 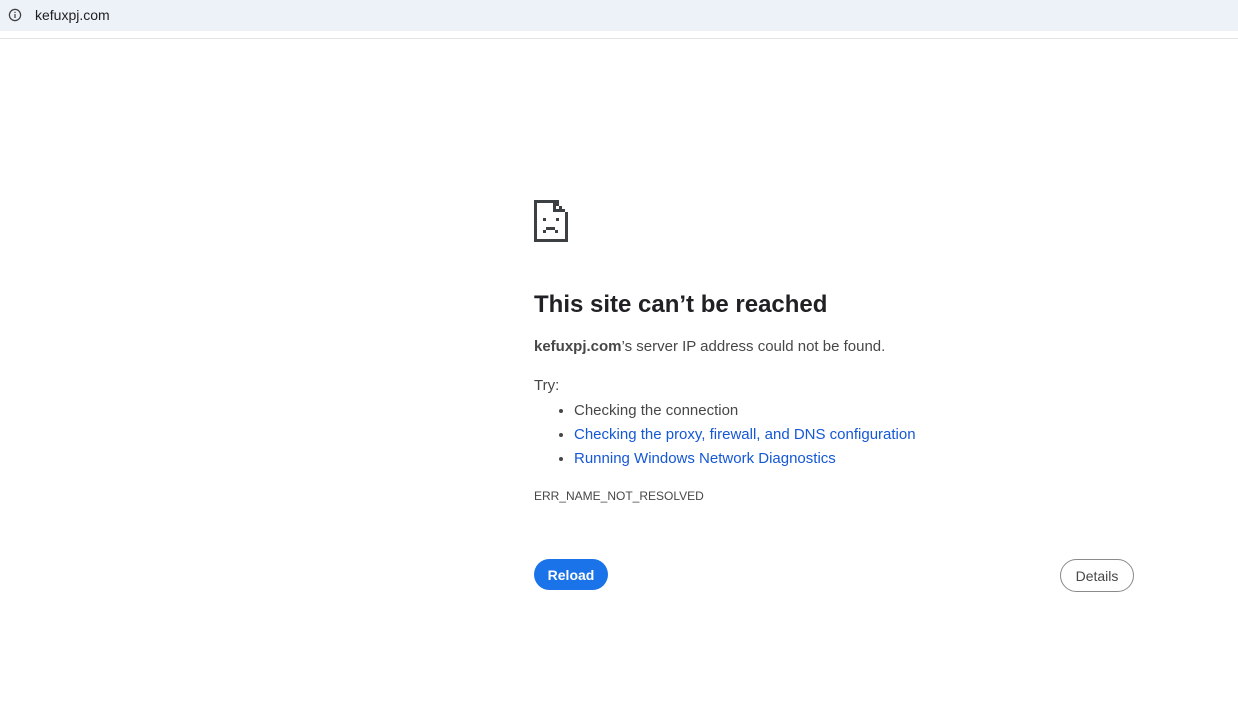 I want to click on reload-button: Reload, so click(x=571, y=574).